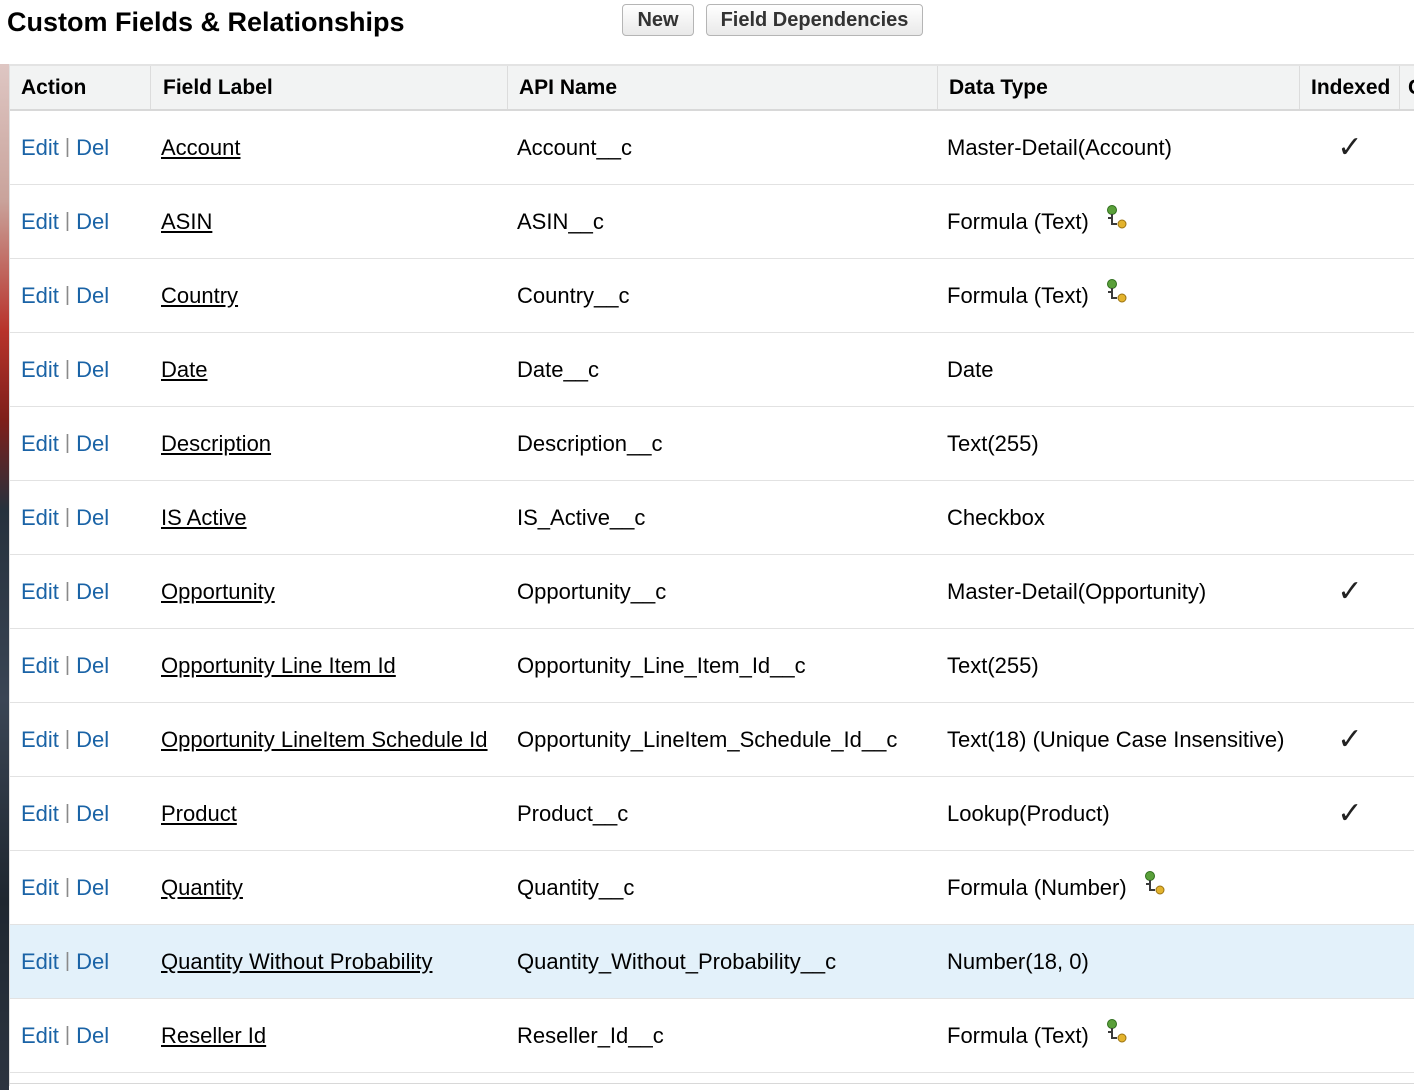 The height and width of the screenshot is (1090, 1414). What do you see at coordinates (1124, 443) in the screenshot?
I see `data-type-cell: Text(255)` at bounding box center [1124, 443].